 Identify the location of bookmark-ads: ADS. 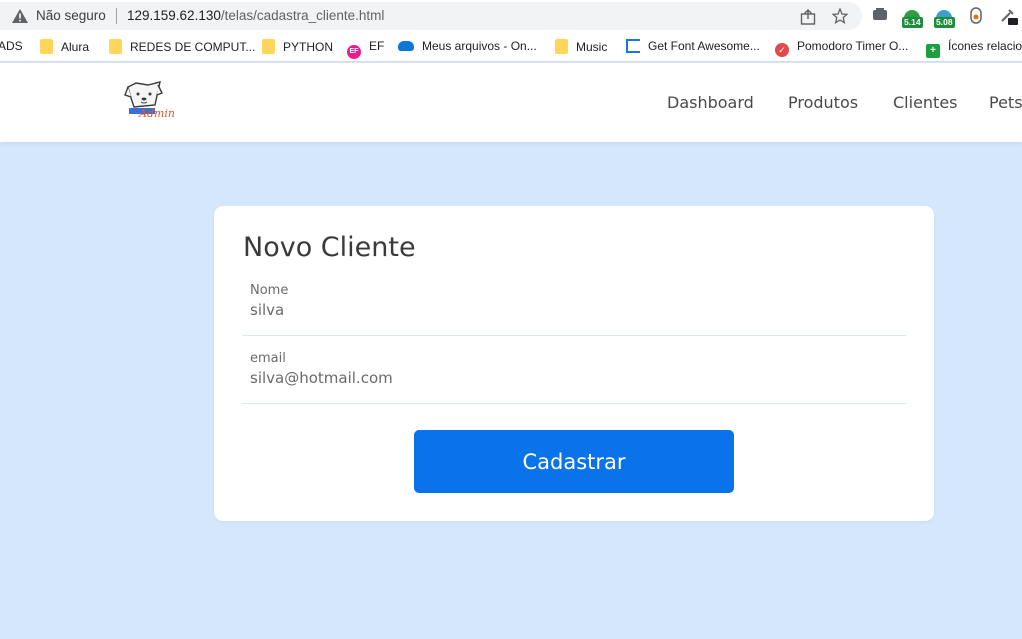
(11, 47).